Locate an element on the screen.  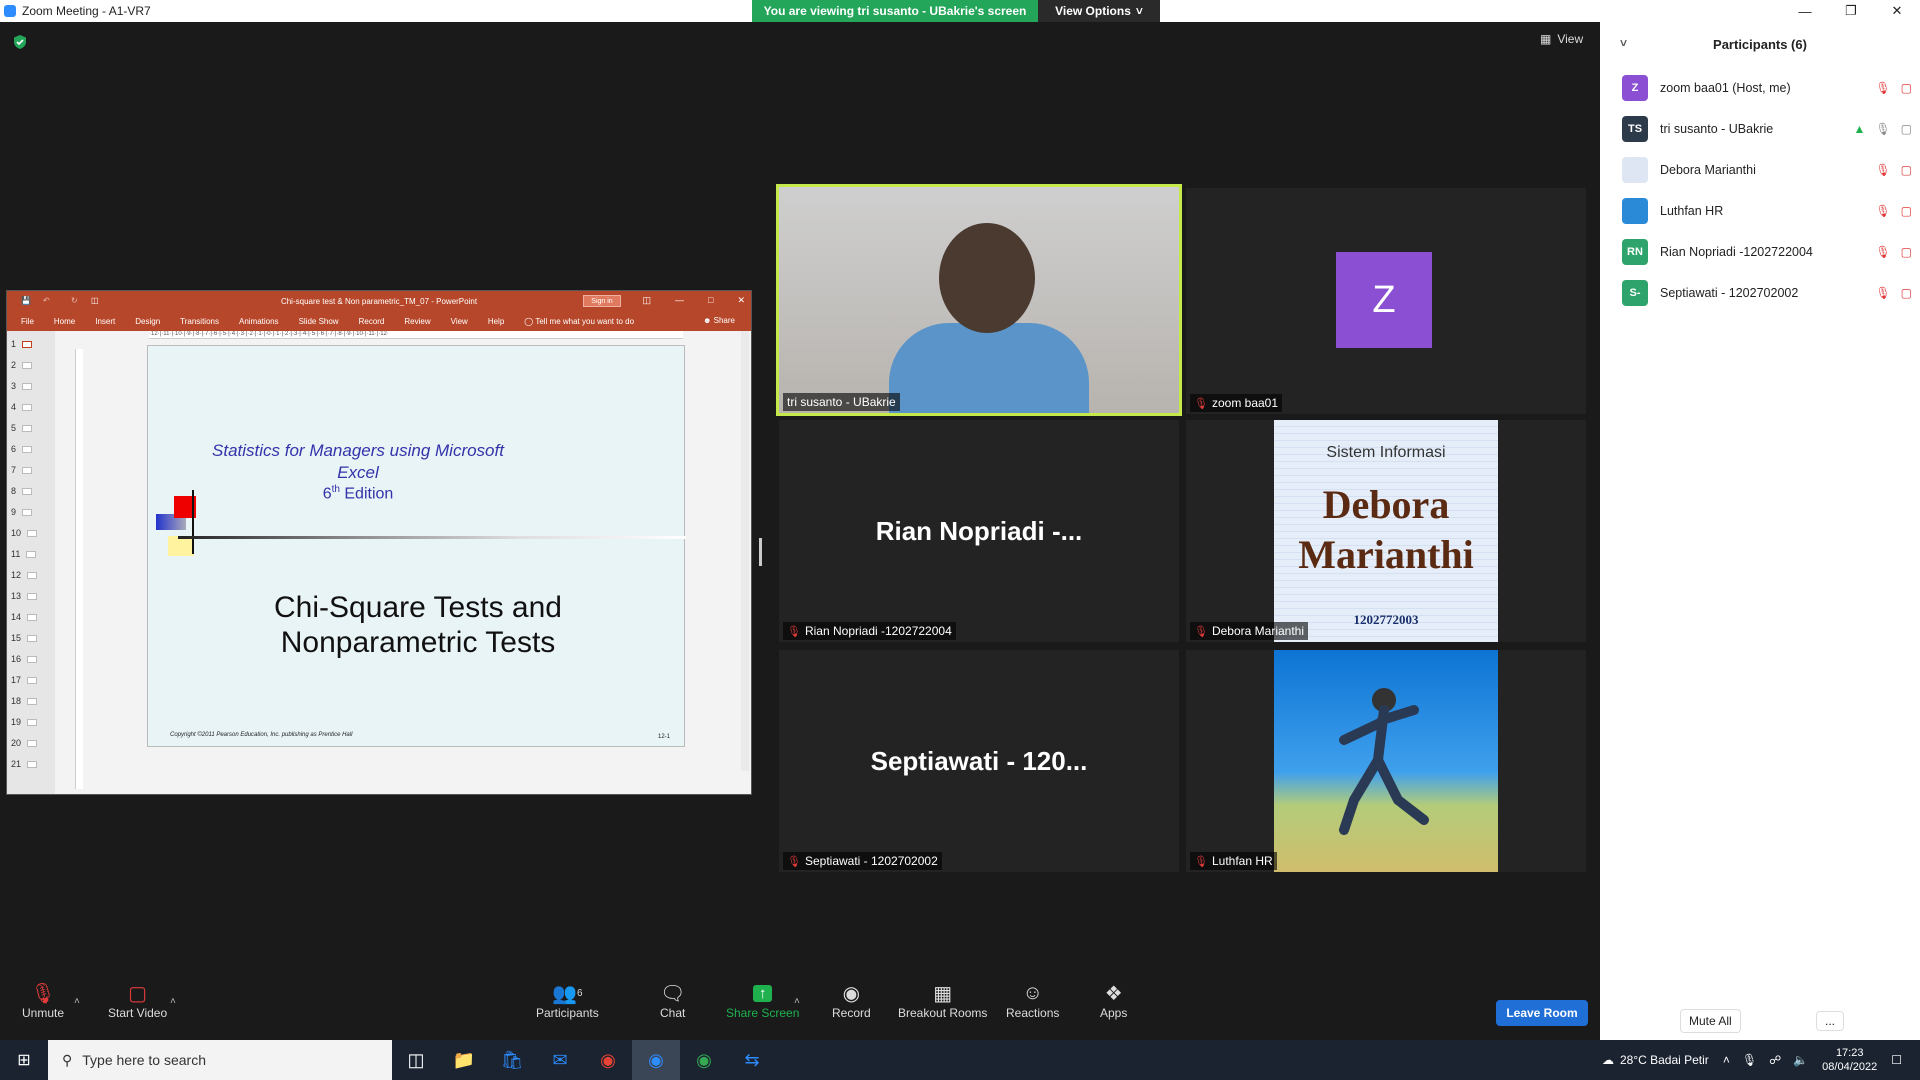
slide-num: 16 is located at coordinates (16, 659).